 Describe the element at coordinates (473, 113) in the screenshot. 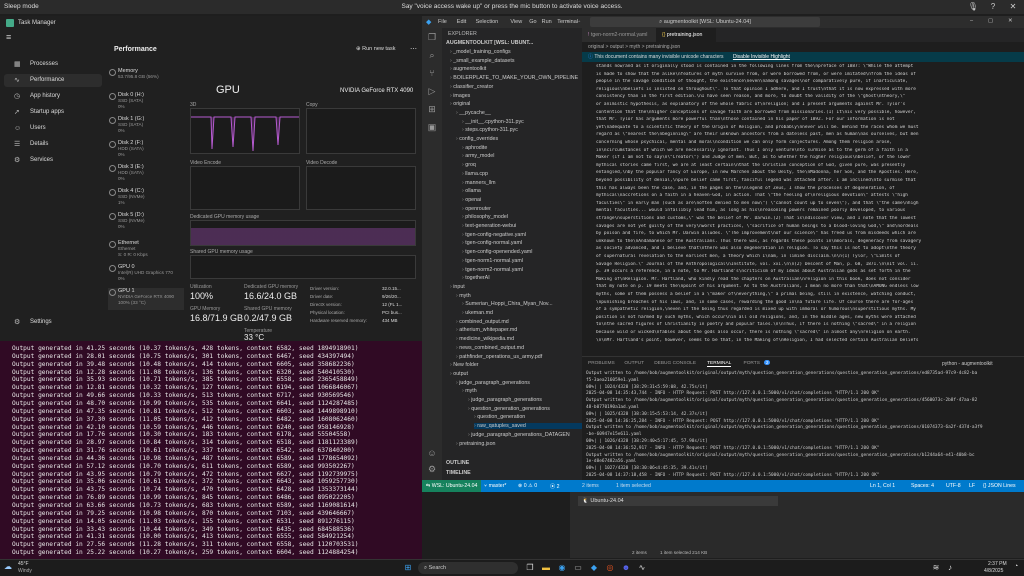

I see `tree-item: › __pycache__` at that location.